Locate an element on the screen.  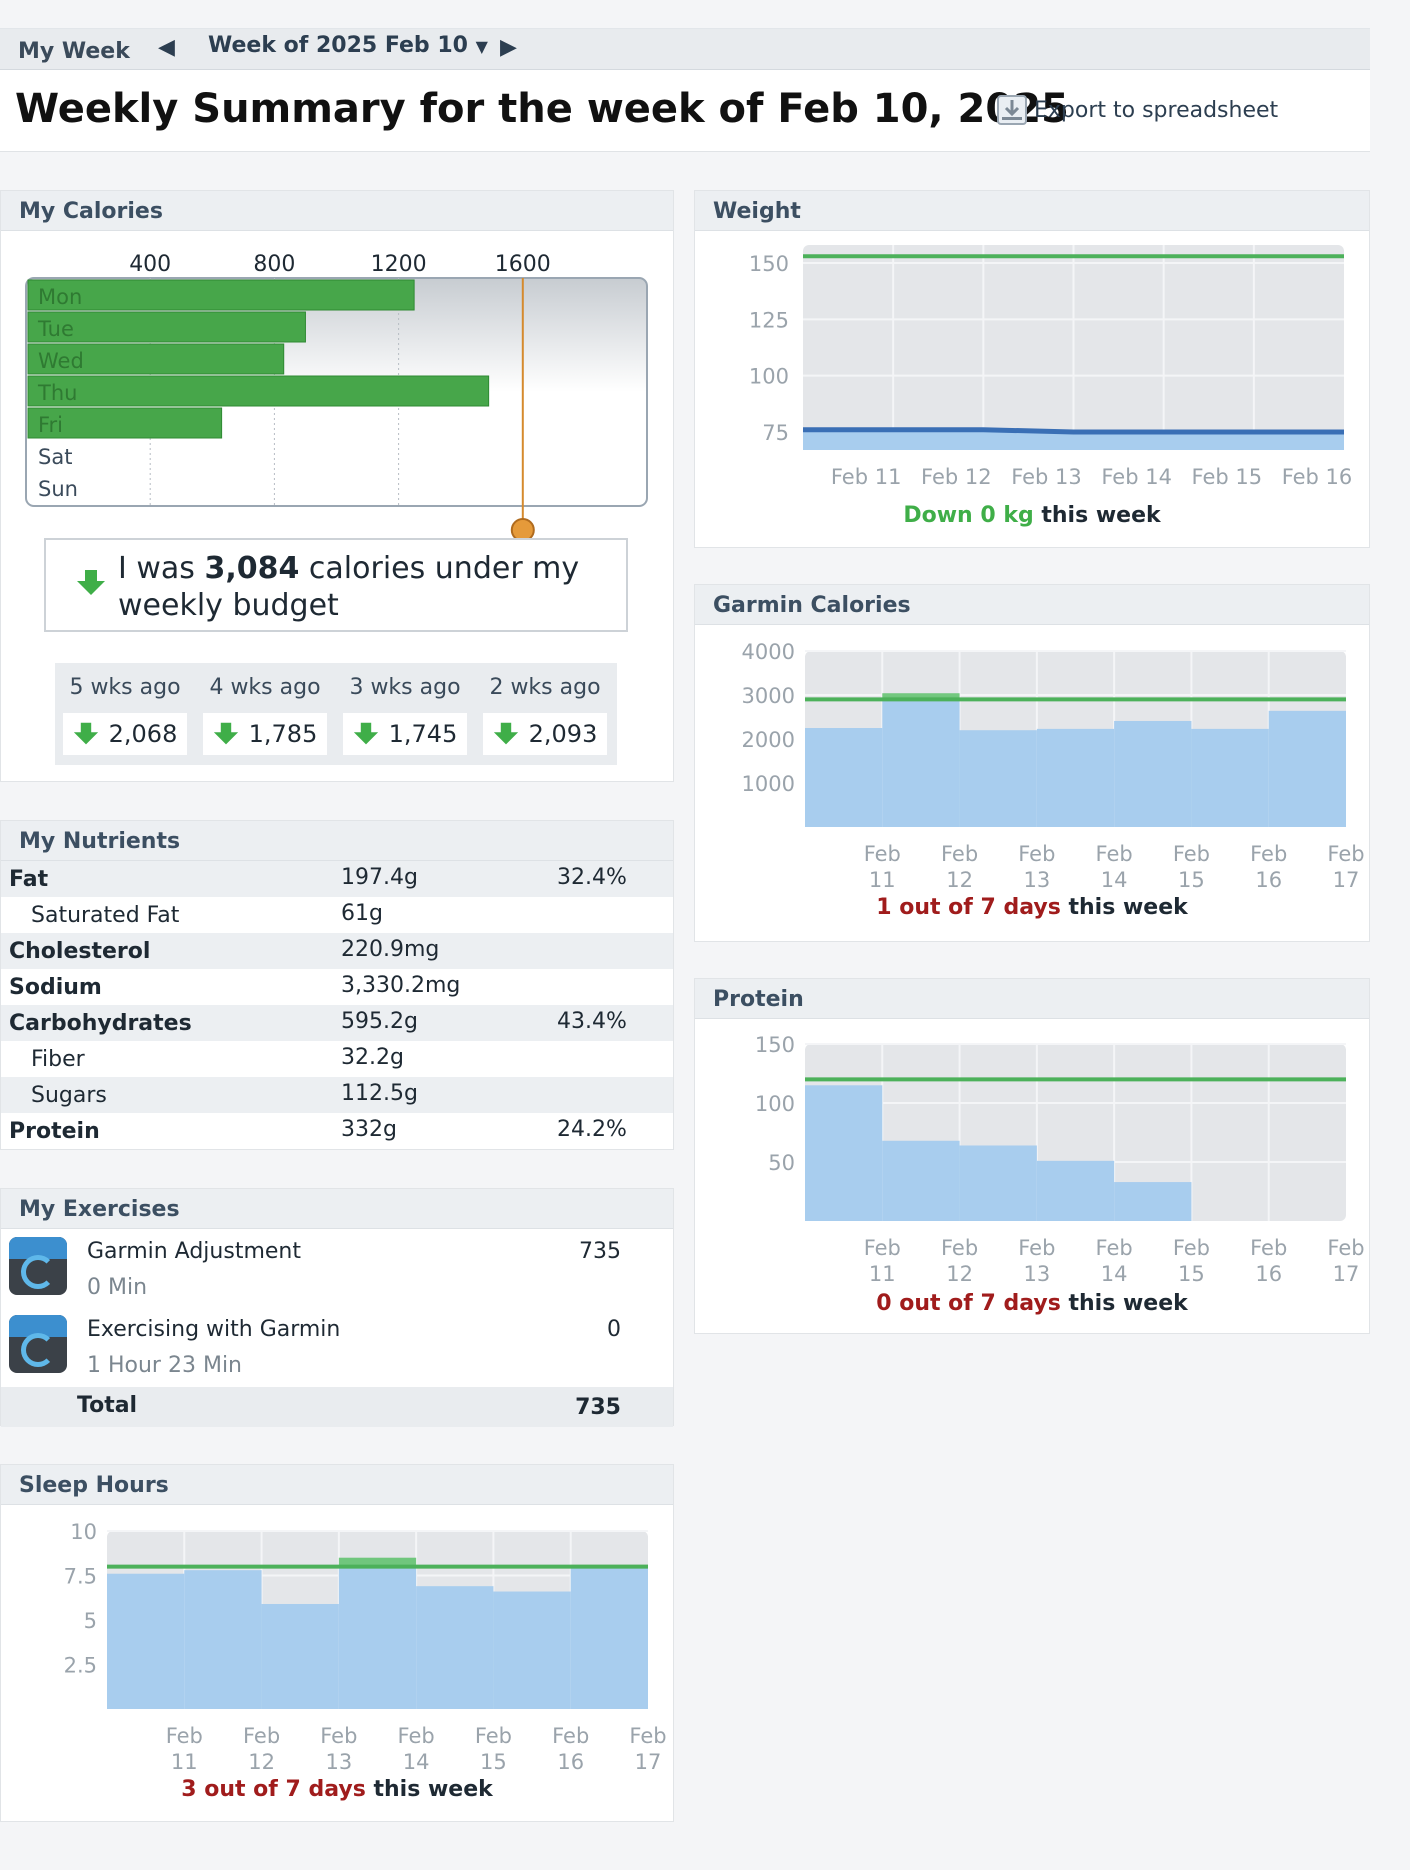
x-tick-label-day: 11 is located at coordinates (882, 1274).